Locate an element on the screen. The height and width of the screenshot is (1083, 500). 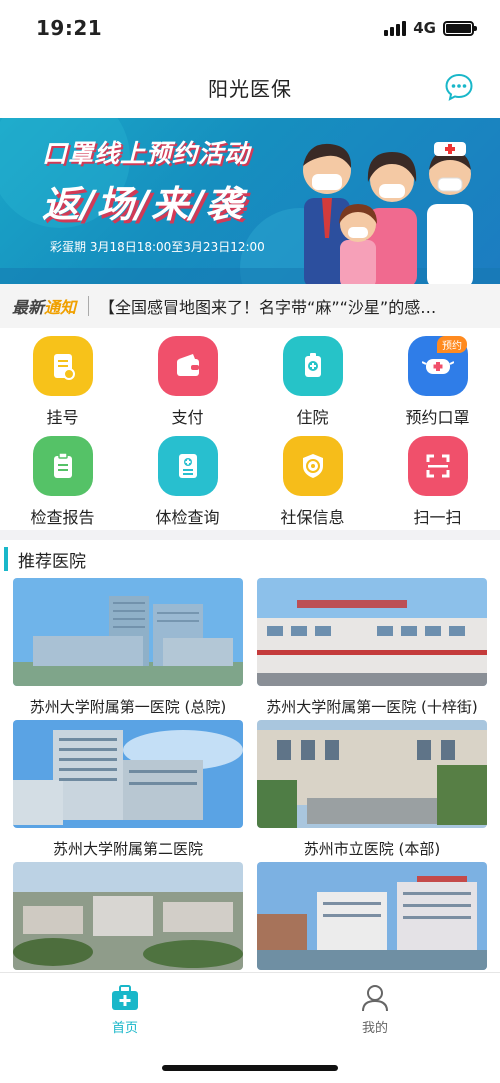
hospital-name: 苏州大学附属第二医院 is located at coordinates (127, 849).